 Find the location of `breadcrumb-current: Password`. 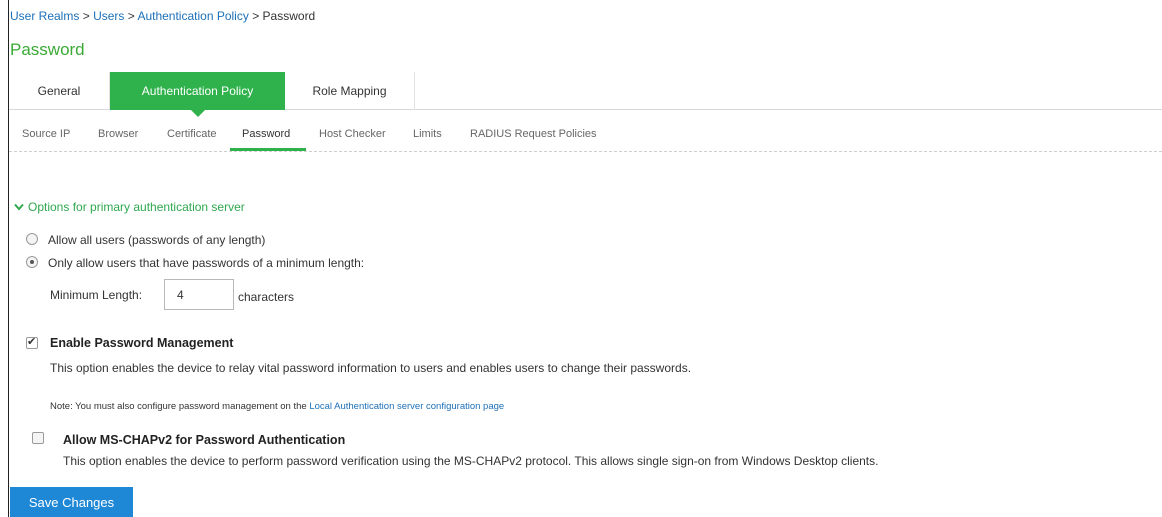

breadcrumb-current: Password is located at coordinates (289, 16).